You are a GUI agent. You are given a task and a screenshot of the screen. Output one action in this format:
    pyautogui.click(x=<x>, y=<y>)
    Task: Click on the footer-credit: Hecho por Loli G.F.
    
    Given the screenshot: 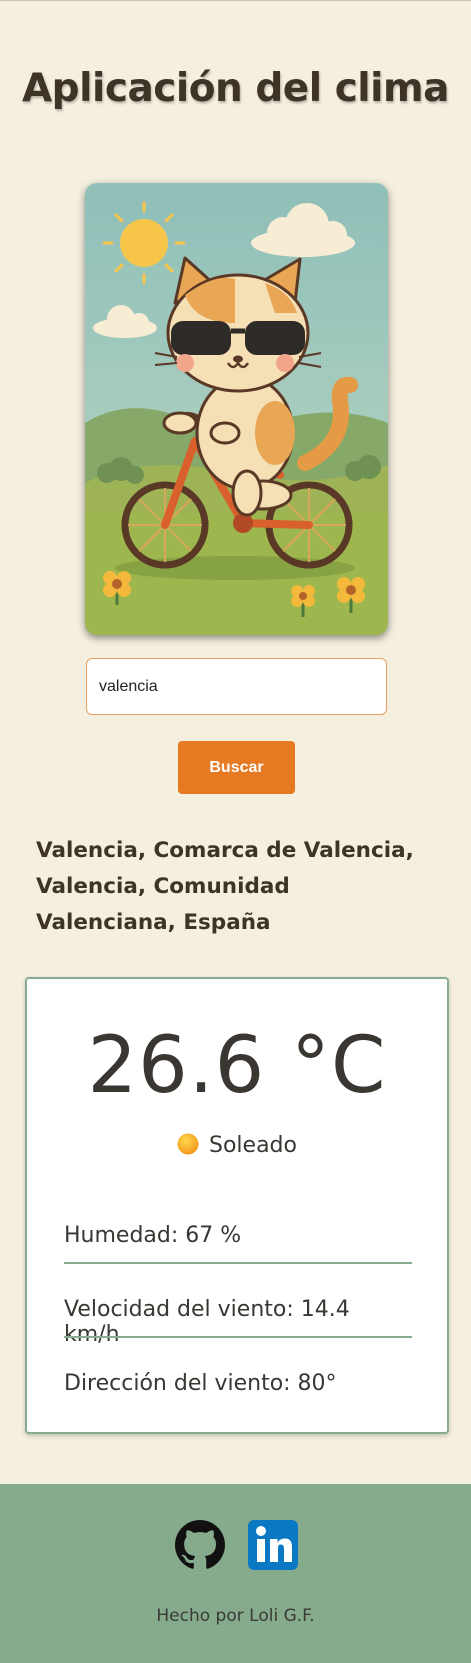 What is the action you would take?
    pyautogui.click(x=235, y=1616)
    